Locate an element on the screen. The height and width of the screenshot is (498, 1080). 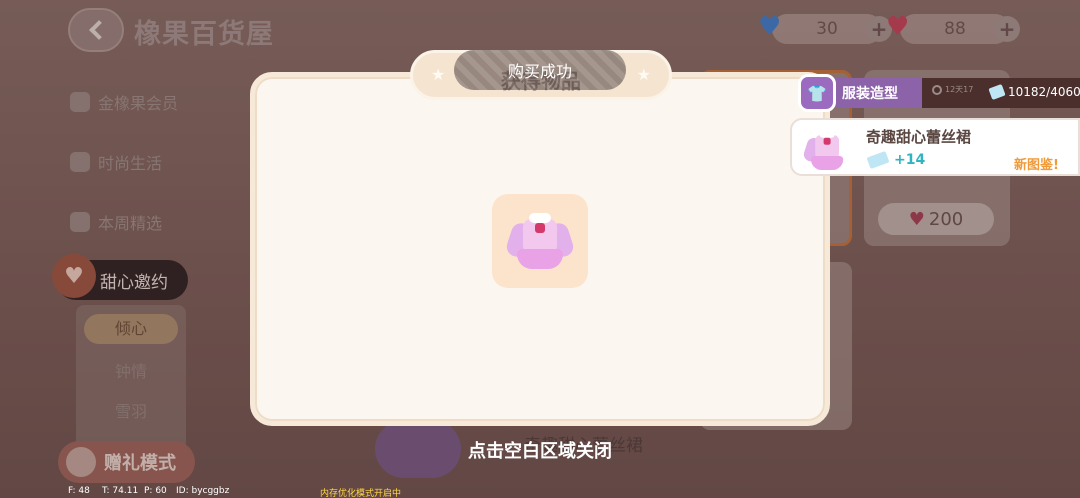
close-hint: 点击空白区域关闭 is located at coordinates (540, 451).